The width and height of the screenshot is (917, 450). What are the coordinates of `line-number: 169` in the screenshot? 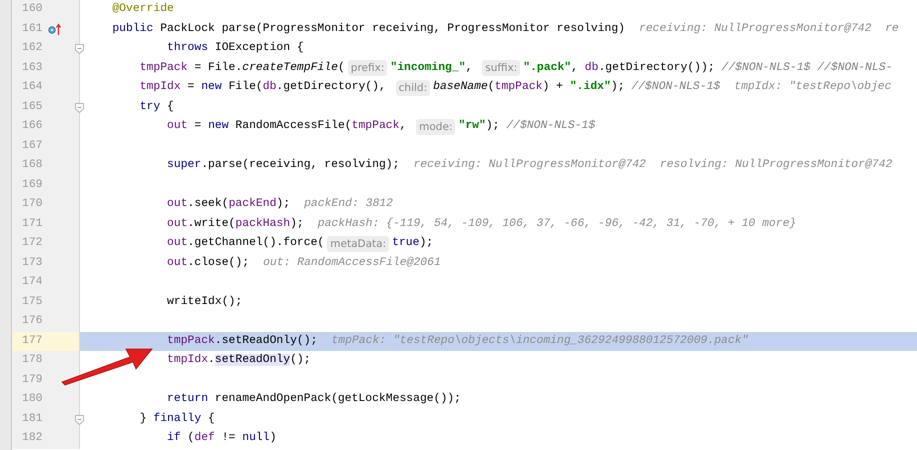 It's located at (32, 185).